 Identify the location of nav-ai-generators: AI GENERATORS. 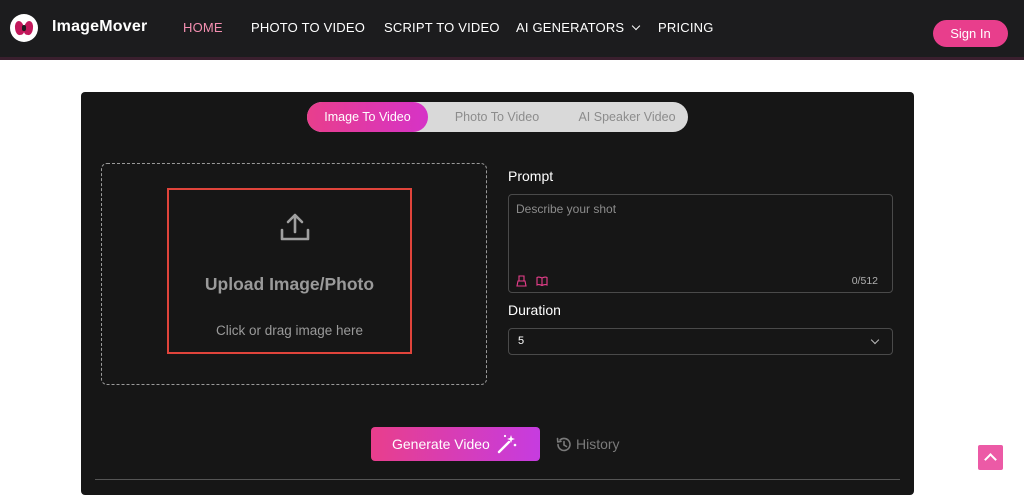
(578, 27).